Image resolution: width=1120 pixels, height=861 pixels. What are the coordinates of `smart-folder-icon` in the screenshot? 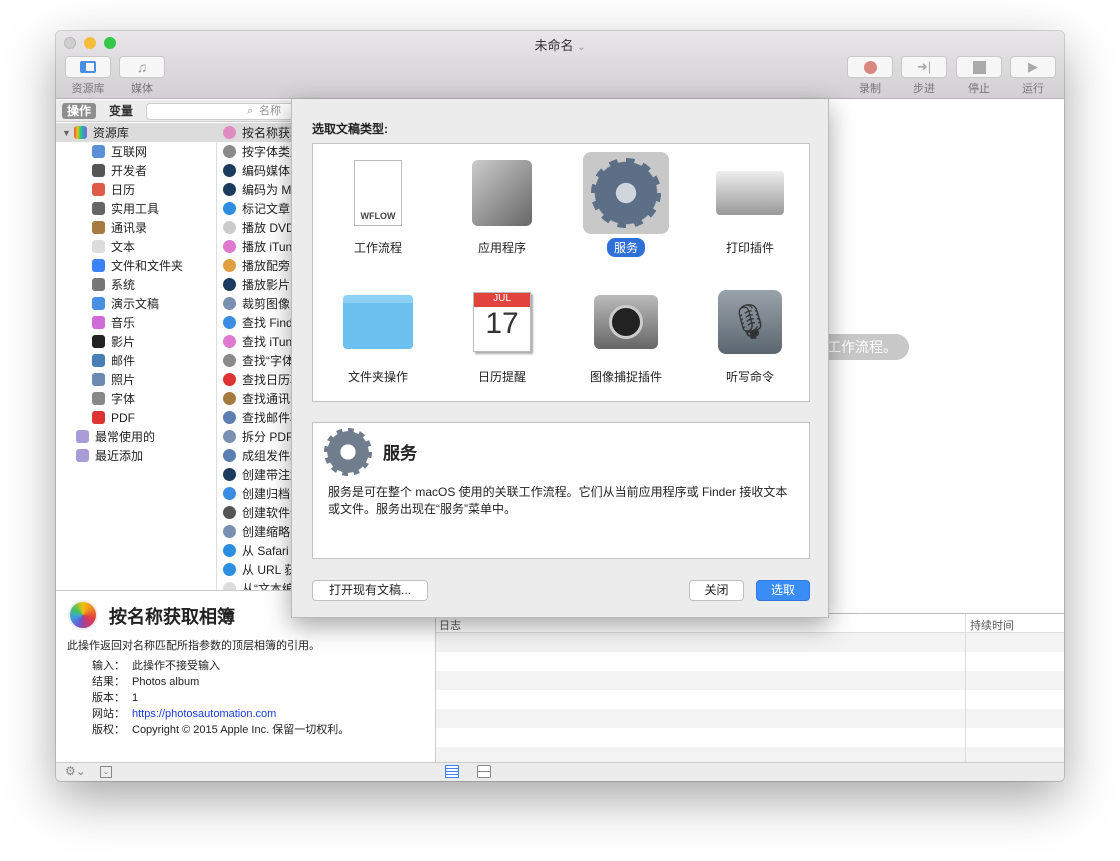 It's located at (82, 455).